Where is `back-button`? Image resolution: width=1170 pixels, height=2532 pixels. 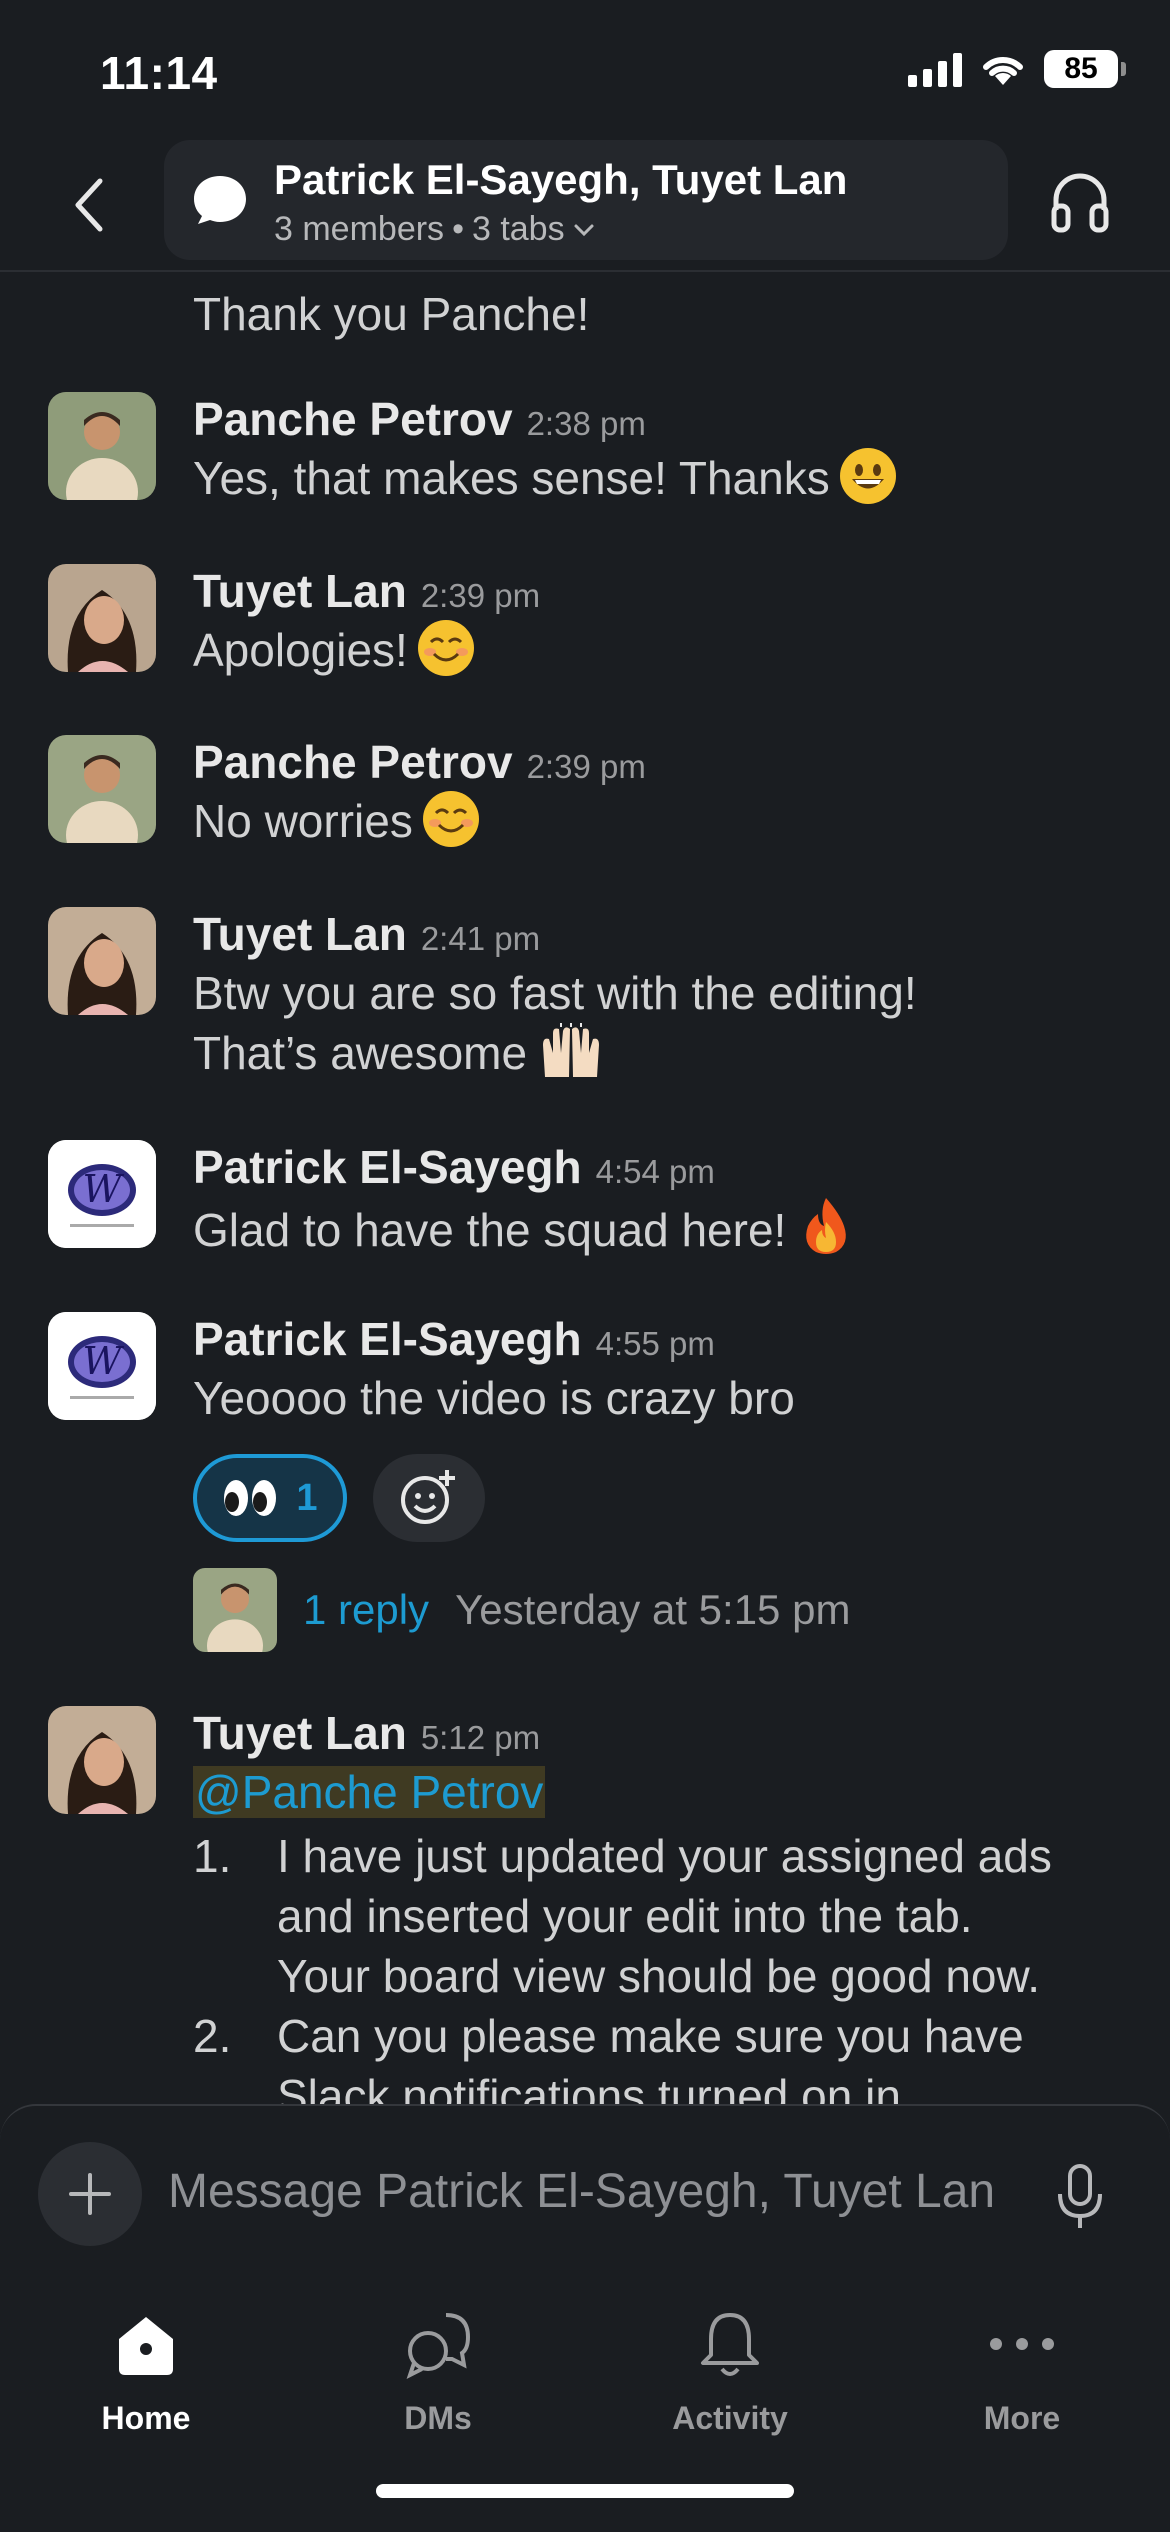
back-button is located at coordinates (88, 205).